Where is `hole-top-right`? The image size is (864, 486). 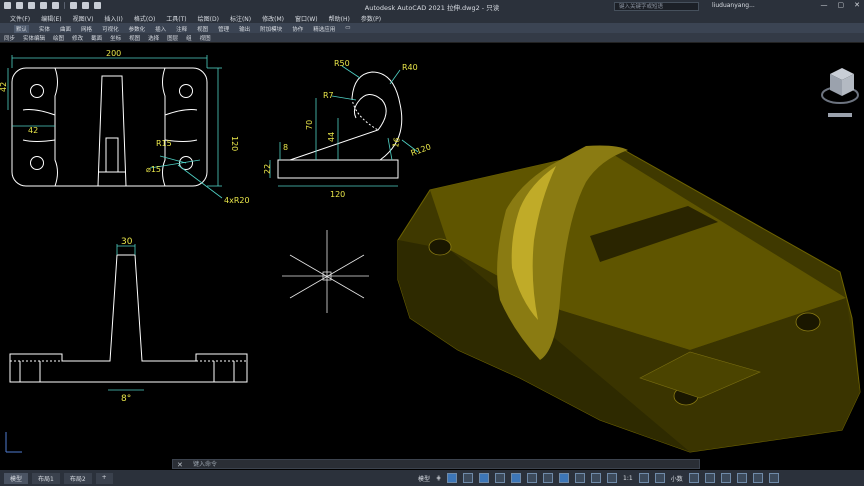
hole-top-right is located at coordinates (186, 91).